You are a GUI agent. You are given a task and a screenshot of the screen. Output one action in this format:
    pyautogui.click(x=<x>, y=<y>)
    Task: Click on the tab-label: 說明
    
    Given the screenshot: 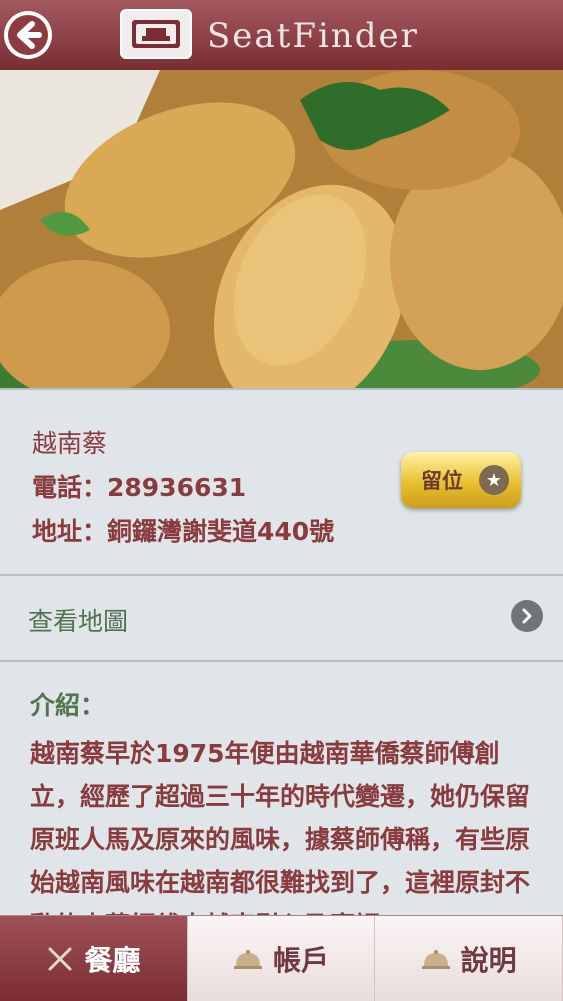 What is the action you would take?
    pyautogui.click(x=488, y=960)
    